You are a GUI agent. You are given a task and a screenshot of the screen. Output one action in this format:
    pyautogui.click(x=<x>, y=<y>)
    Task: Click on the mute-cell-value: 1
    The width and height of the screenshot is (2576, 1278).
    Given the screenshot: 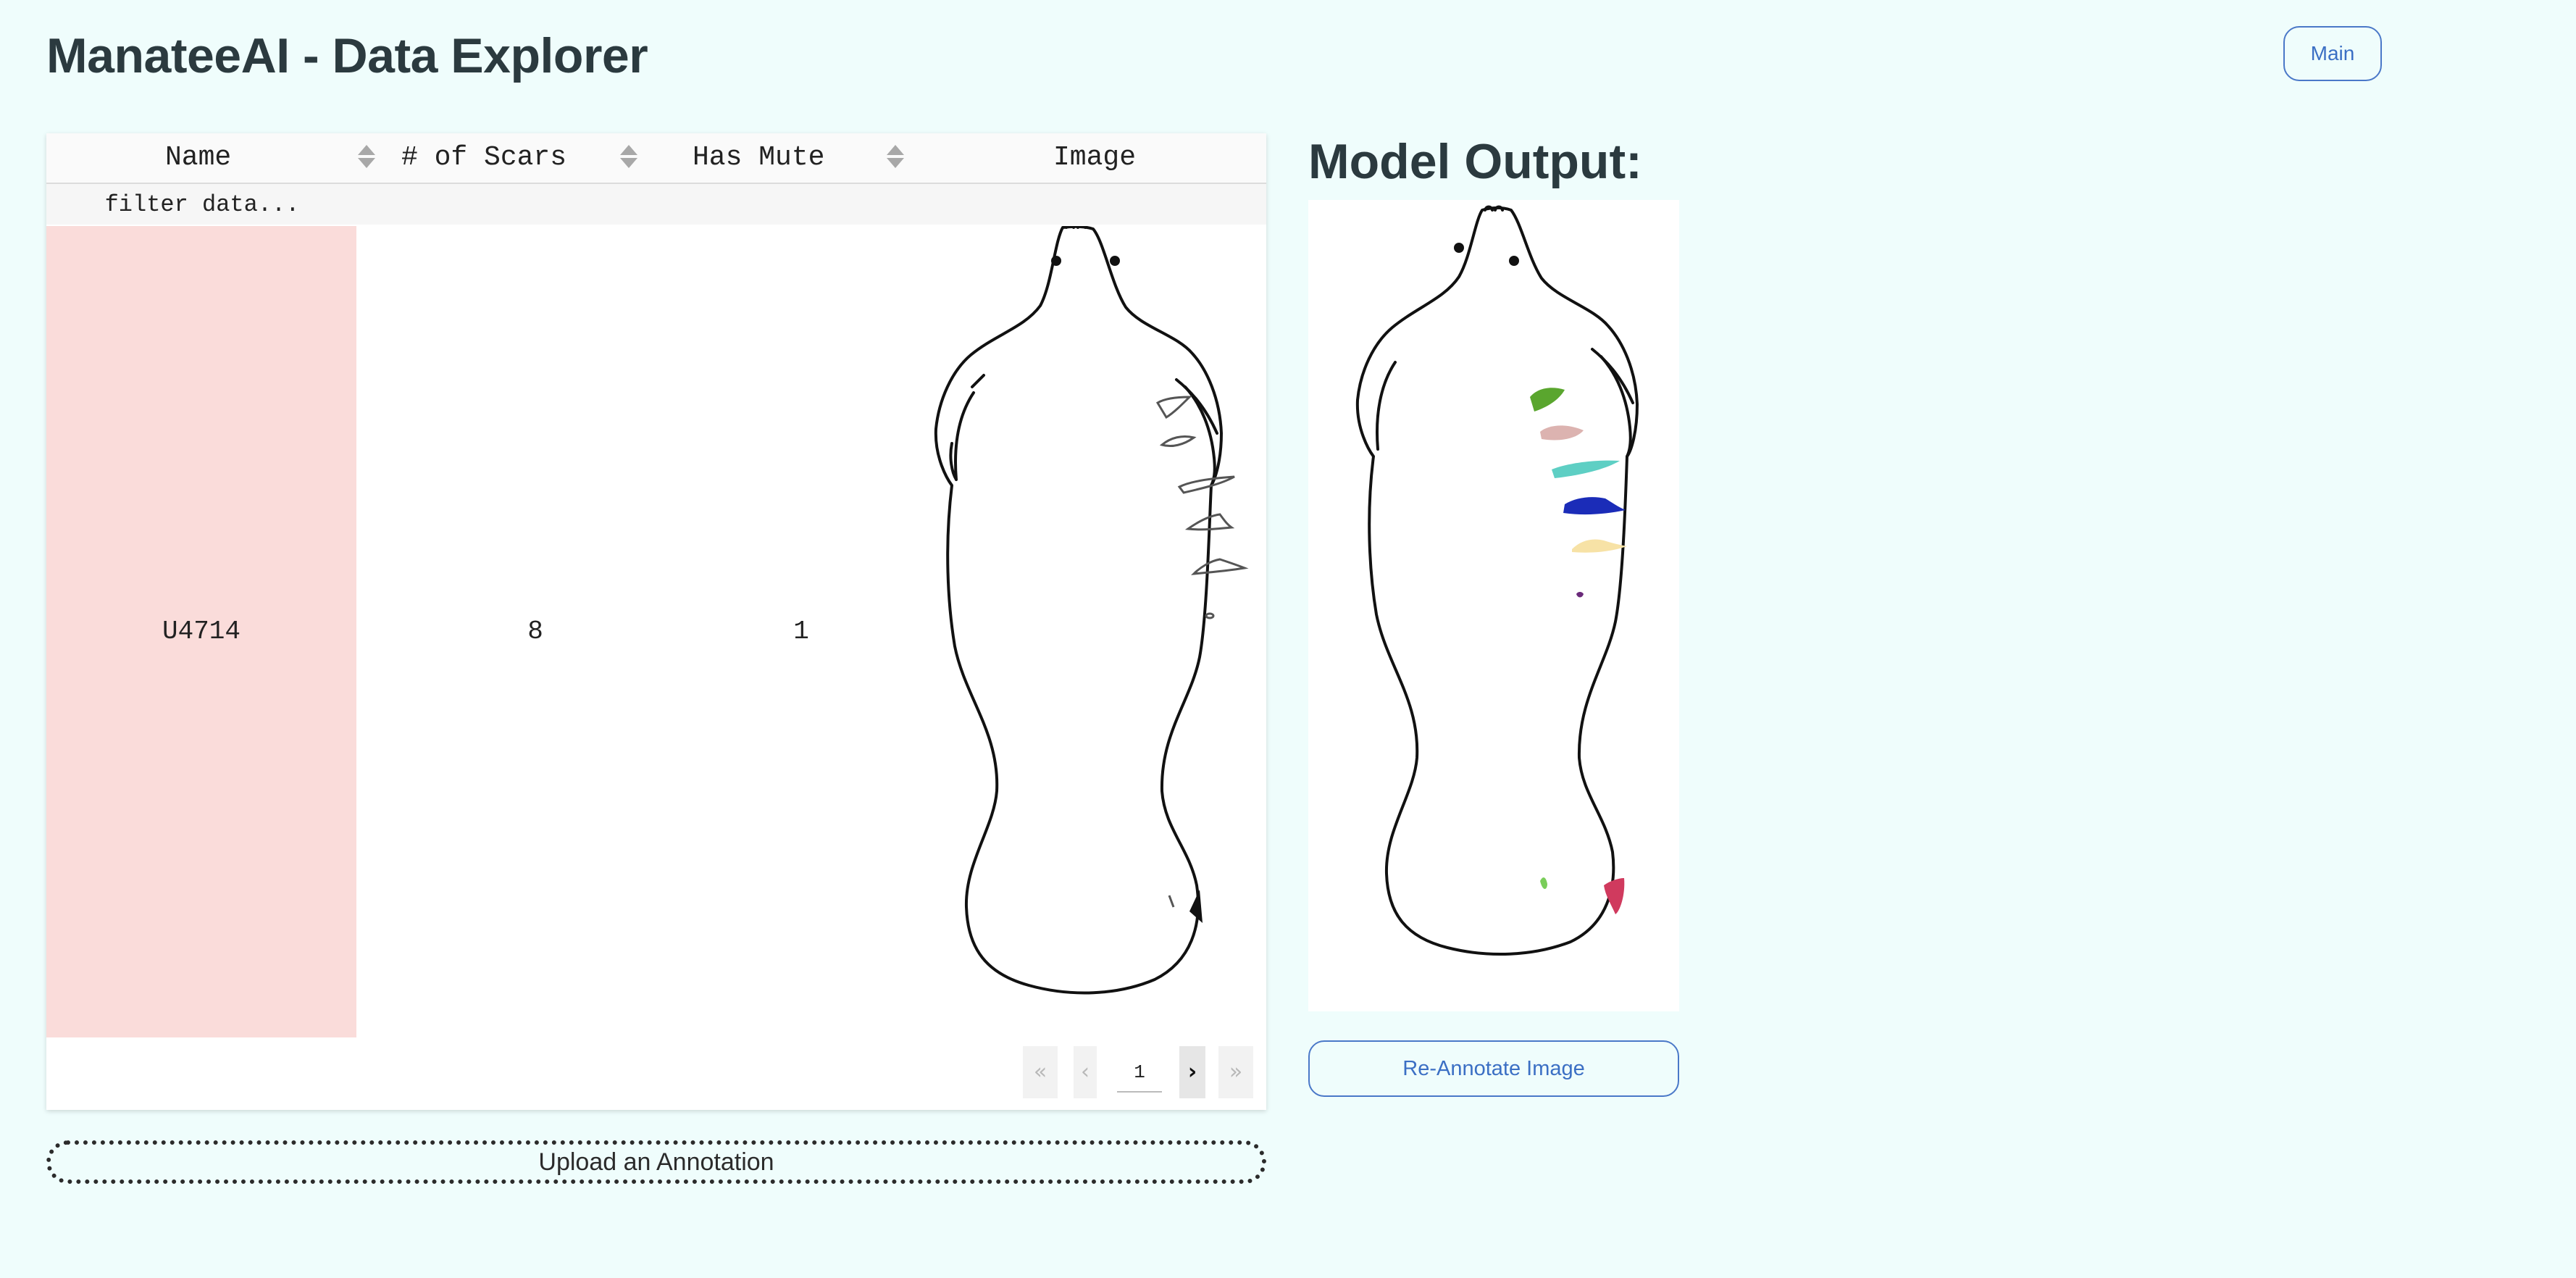 What is the action you would take?
    pyautogui.click(x=801, y=631)
    